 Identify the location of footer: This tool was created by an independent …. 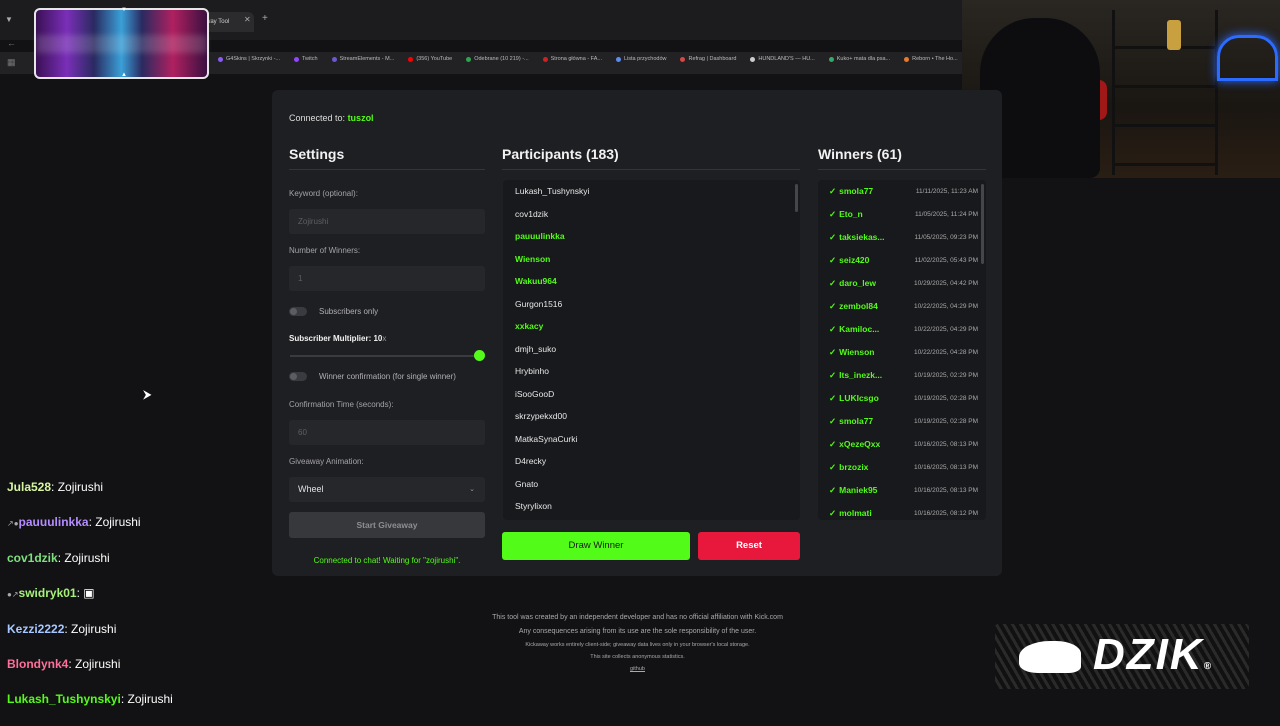
(637, 643).